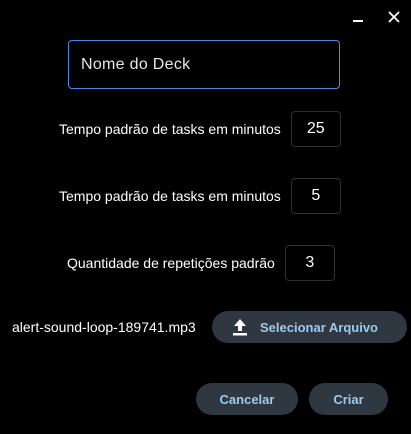 The width and height of the screenshot is (411, 434). What do you see at coordinates (170, 129) in the screenshot?
I see `task-time-label: Tempo padrão de tasks em minutos` at bounding box center [170, 129].